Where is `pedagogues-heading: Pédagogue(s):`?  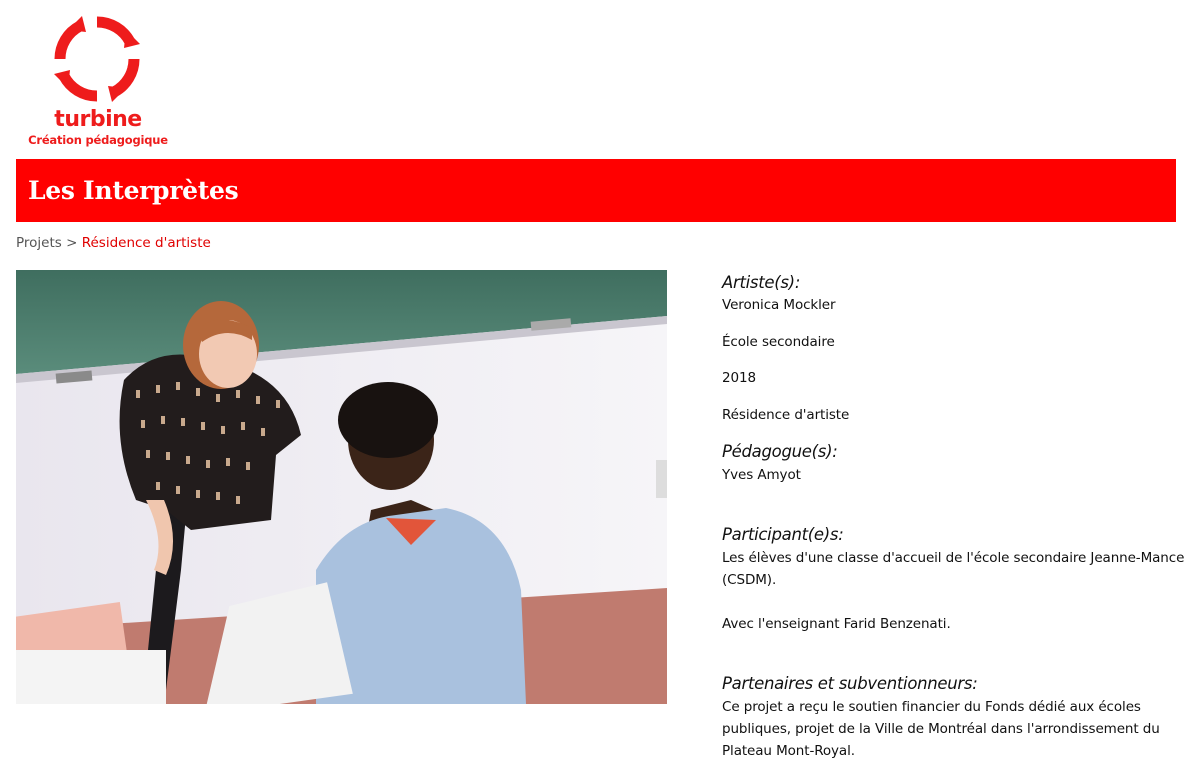 pedagogues-heading: Pédagogue(s): is located at coordinates (780, 451).